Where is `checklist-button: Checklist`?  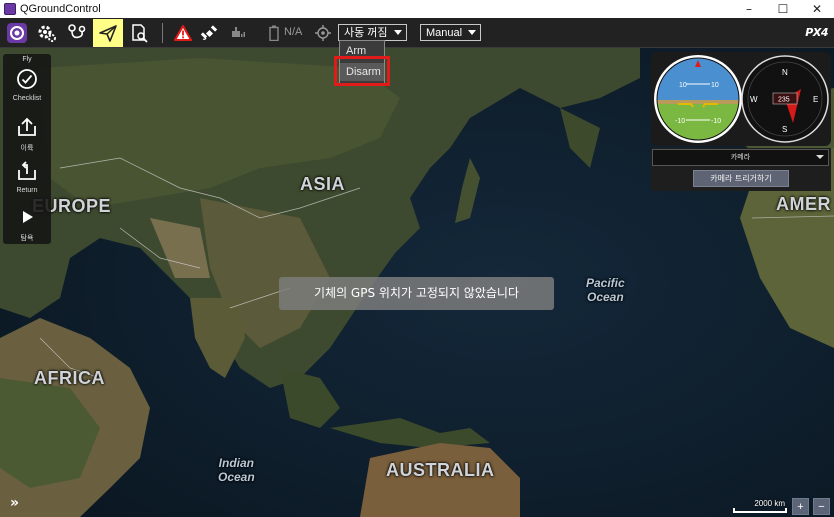
checklist-button: Checklist is located at coordinates (27, 85).